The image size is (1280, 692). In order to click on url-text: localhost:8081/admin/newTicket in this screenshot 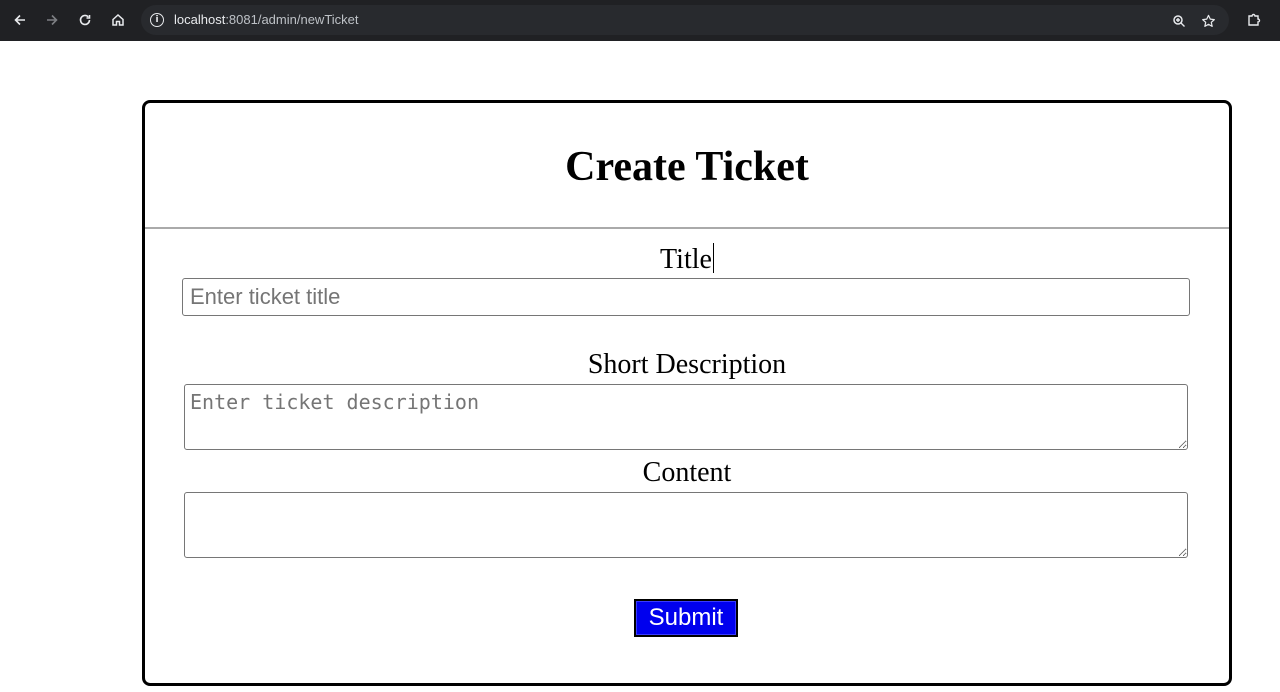, I will do `click(266, 19)`.